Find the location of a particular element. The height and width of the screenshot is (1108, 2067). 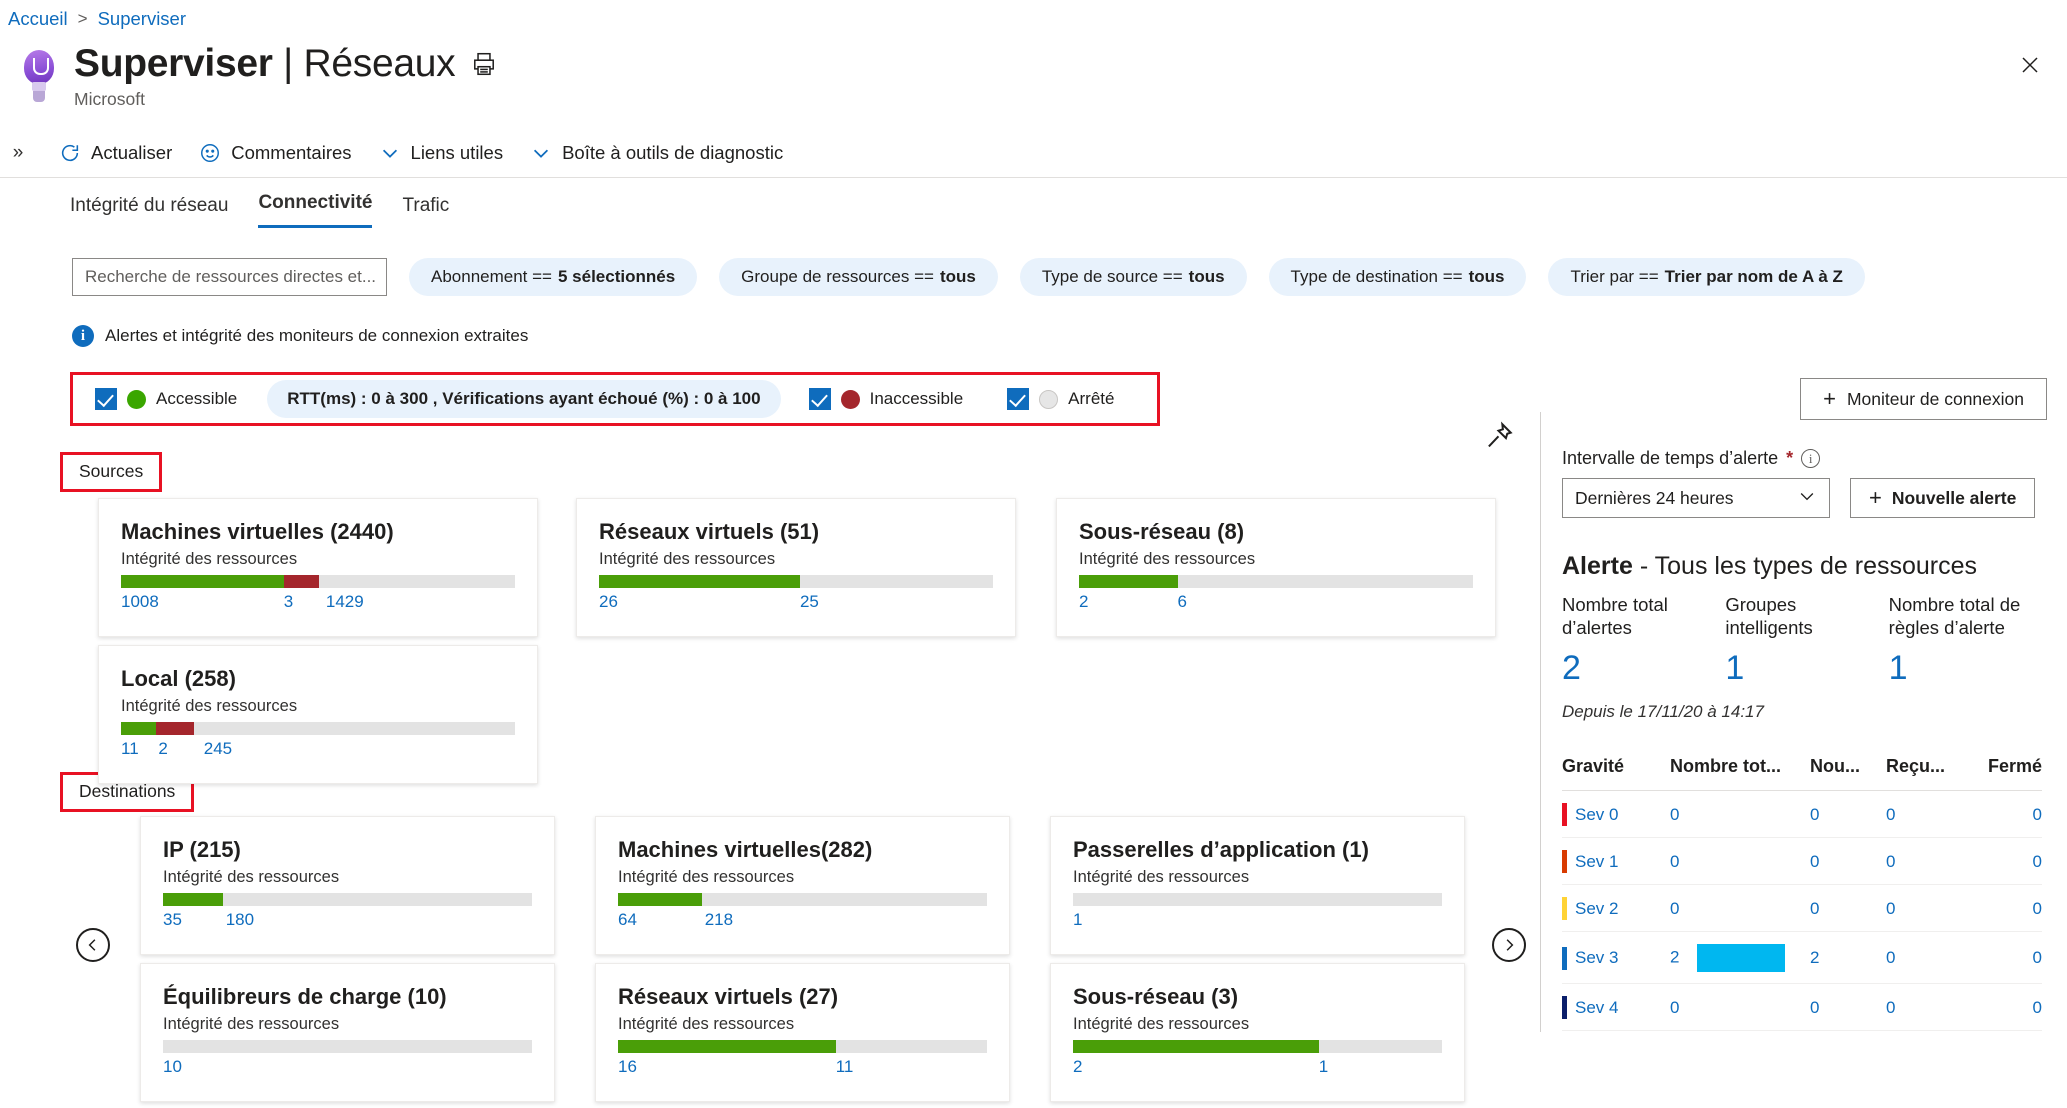

total-count-bar is located at coordinates (1741, 958).